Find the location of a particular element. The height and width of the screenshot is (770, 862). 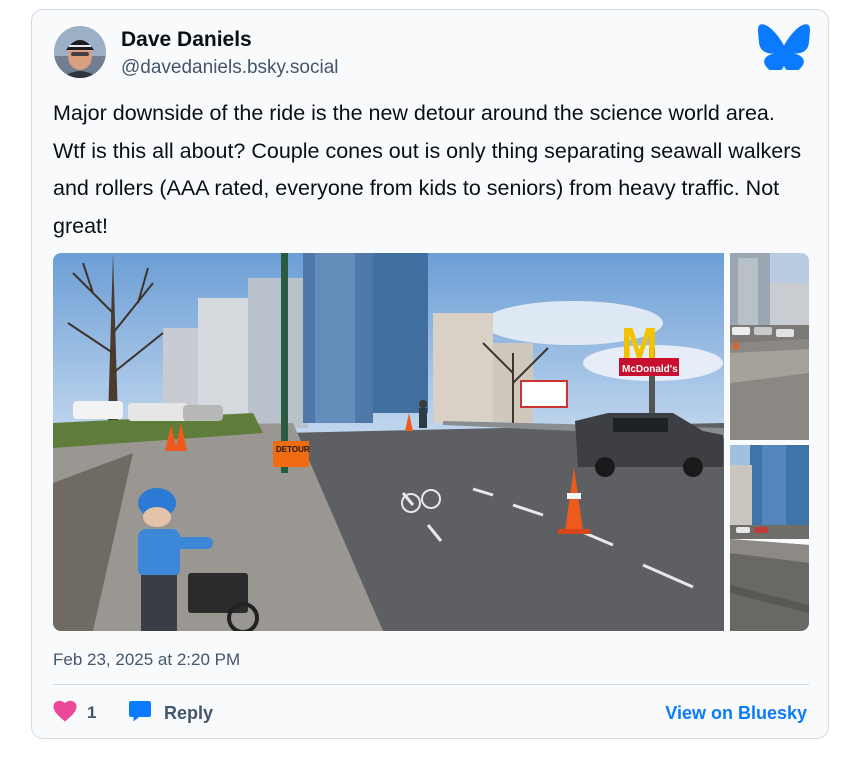

like-button: 1 is located at coordinates (74, 713).